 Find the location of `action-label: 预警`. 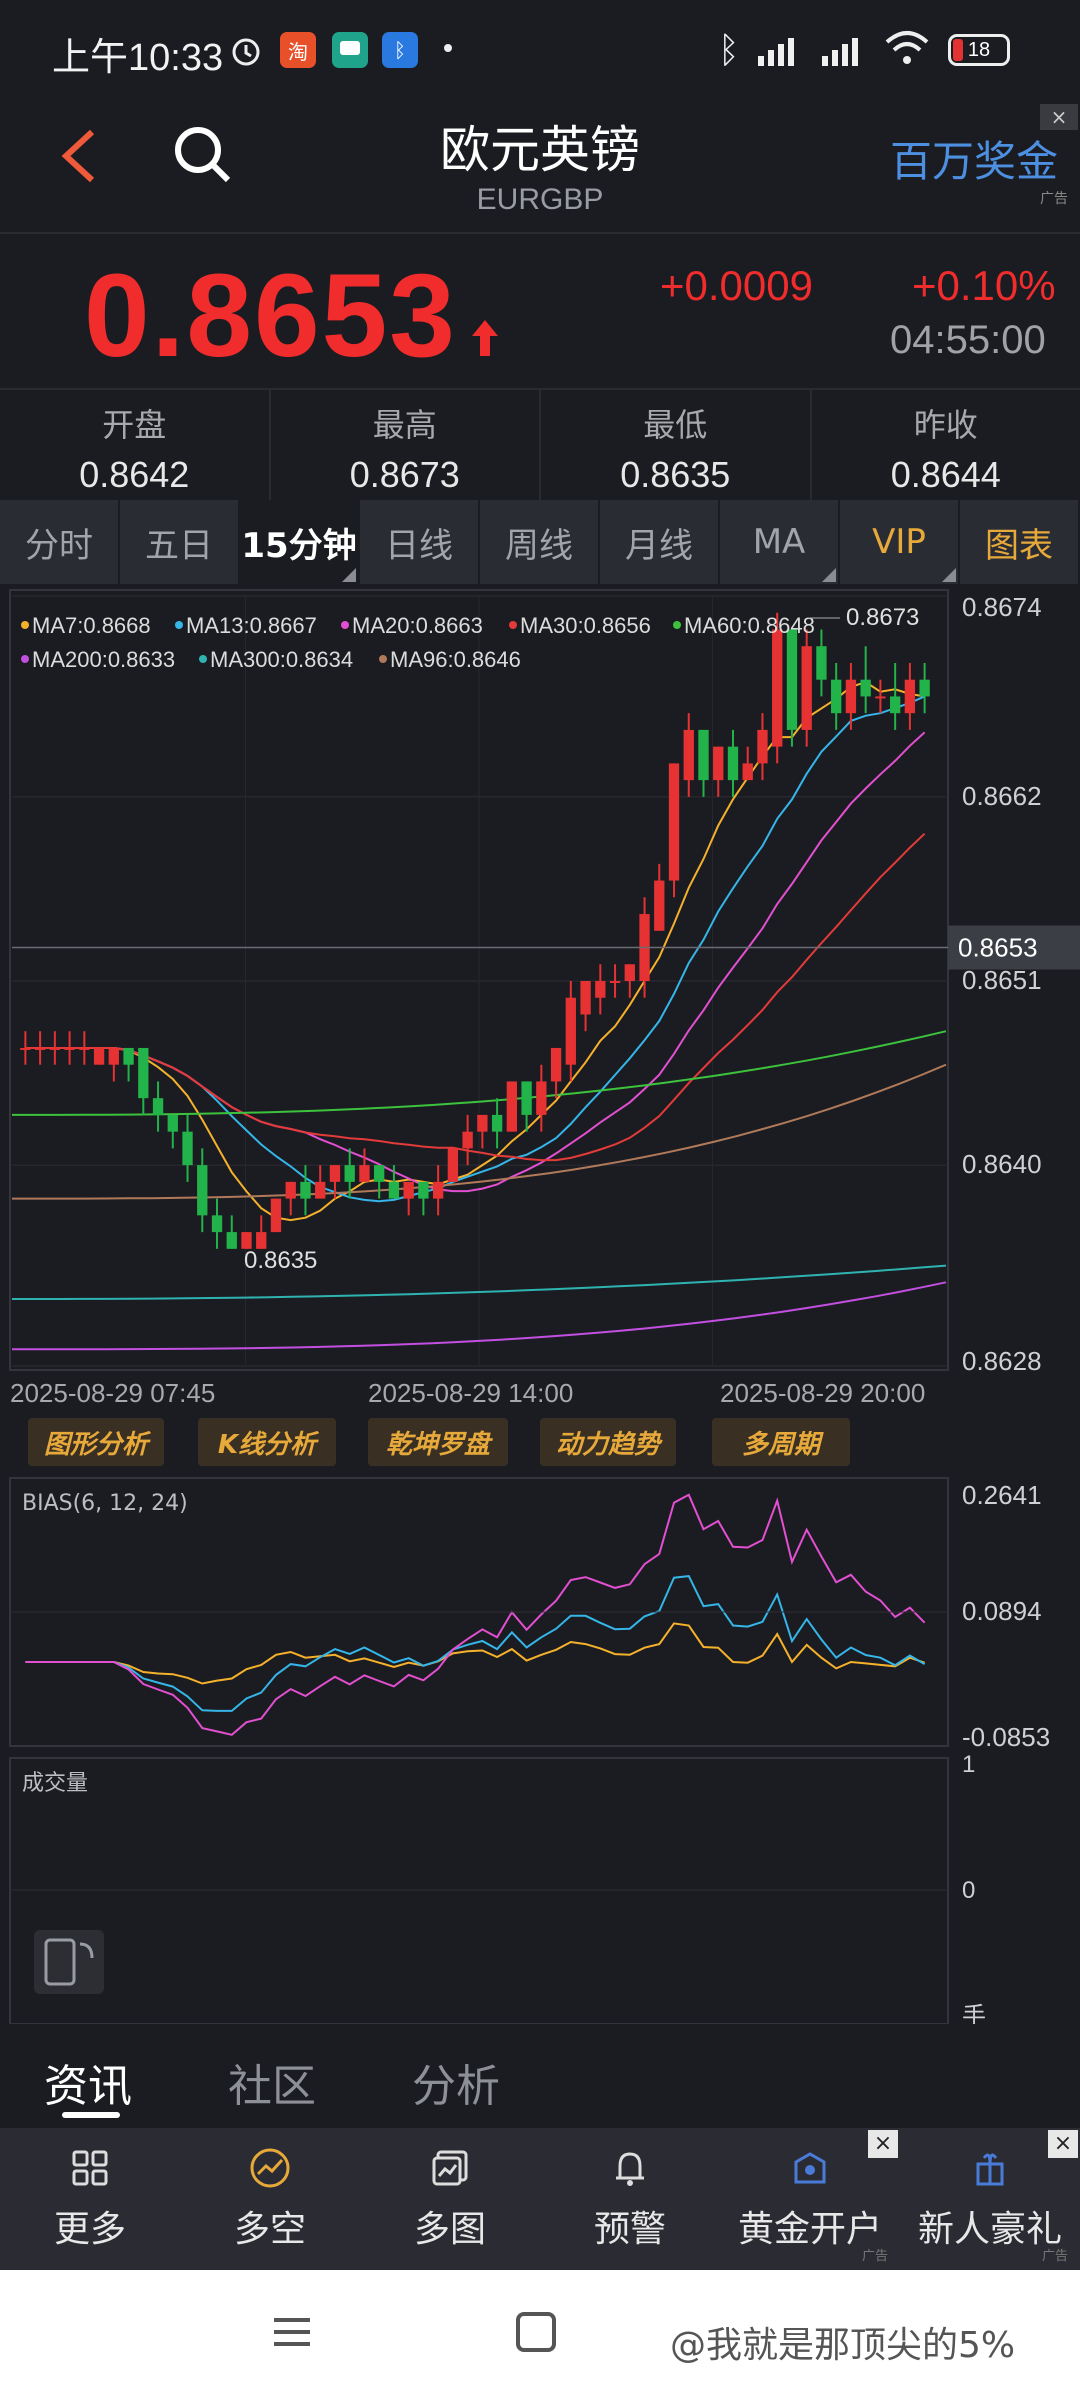

action-label: 预警 is located at coordinates (629, 2229).